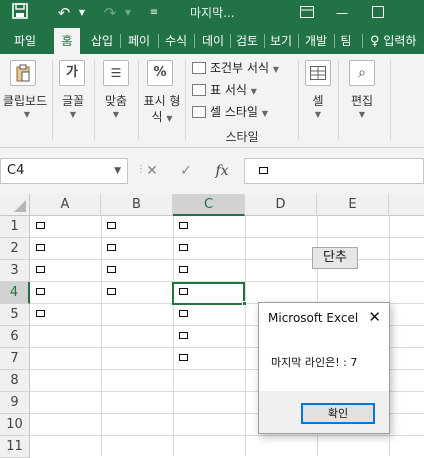 This screenshot has height=458, width=424. I want to click on alignment-group: ☰ 맞춤 ▼, so click(116, 101).